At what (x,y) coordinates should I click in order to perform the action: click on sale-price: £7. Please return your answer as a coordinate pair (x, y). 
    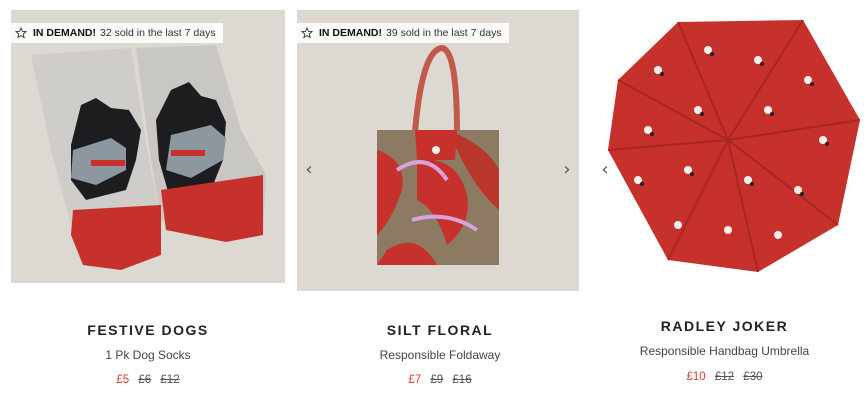
    Looking at the image, I should click on (415, 380).